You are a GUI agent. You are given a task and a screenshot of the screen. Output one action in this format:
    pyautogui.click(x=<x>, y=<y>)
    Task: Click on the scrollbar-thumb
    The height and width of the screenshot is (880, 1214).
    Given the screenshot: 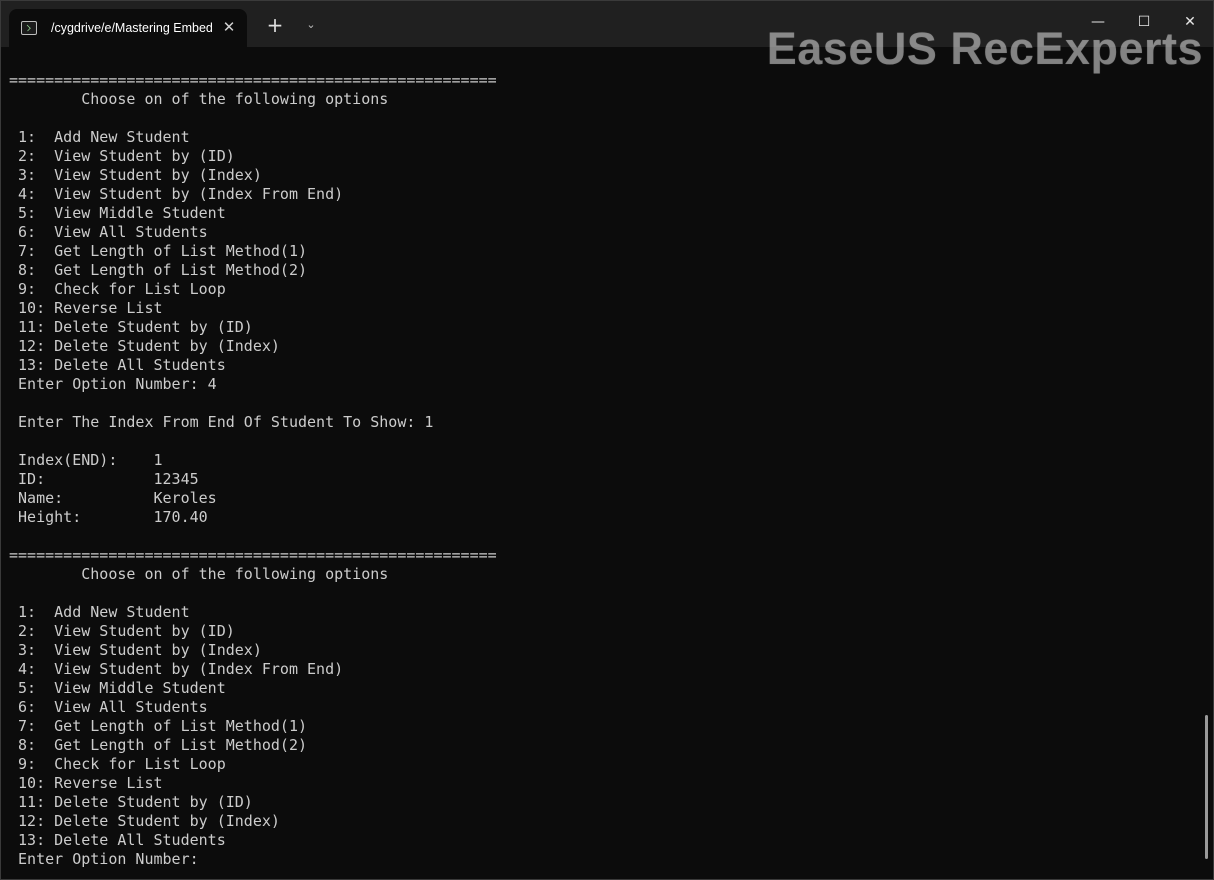 What is the action you would take?
    pyautogui.click(x=1206, y=787)
    